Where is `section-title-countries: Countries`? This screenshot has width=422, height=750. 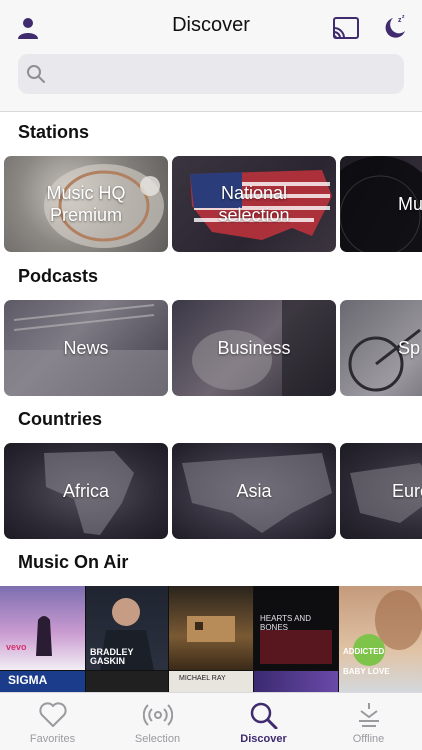 section-title-countries: Countries is located at coordinates (60, 419).